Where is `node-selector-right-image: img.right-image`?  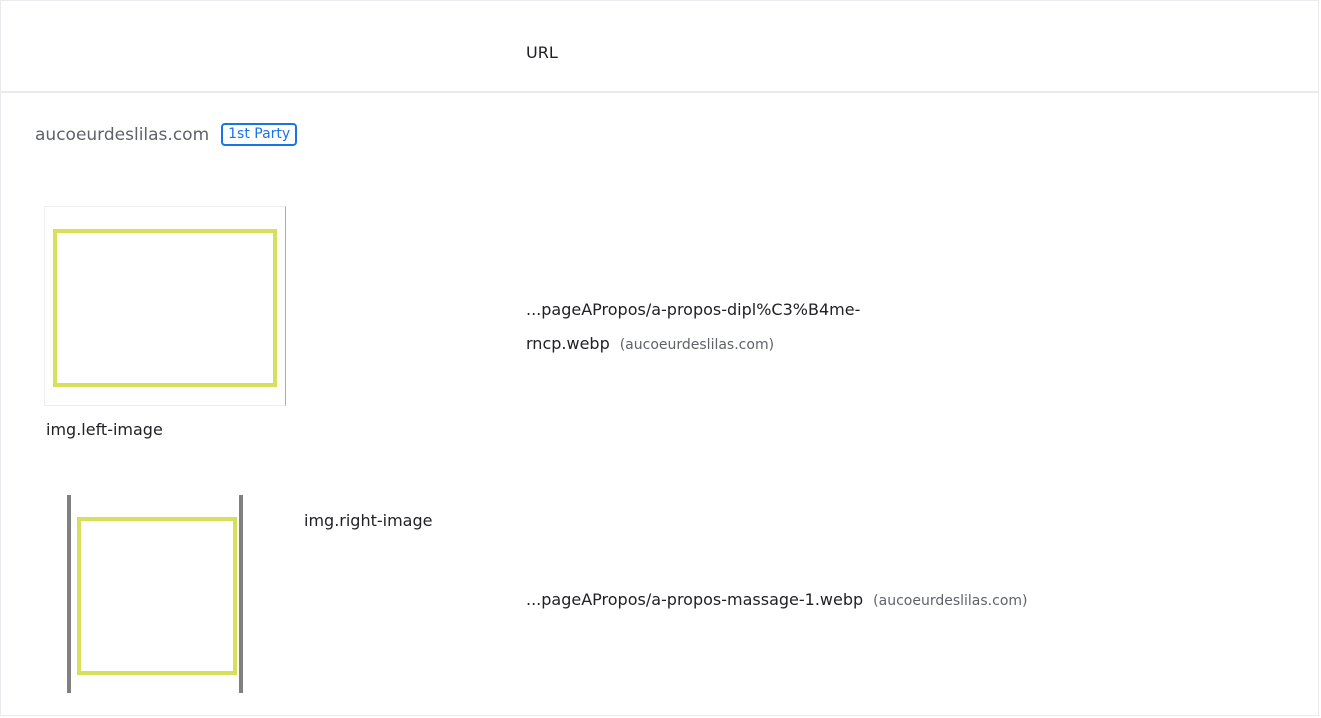
node-selector-right-image: img.right-image is located at coordinates (368, 520).